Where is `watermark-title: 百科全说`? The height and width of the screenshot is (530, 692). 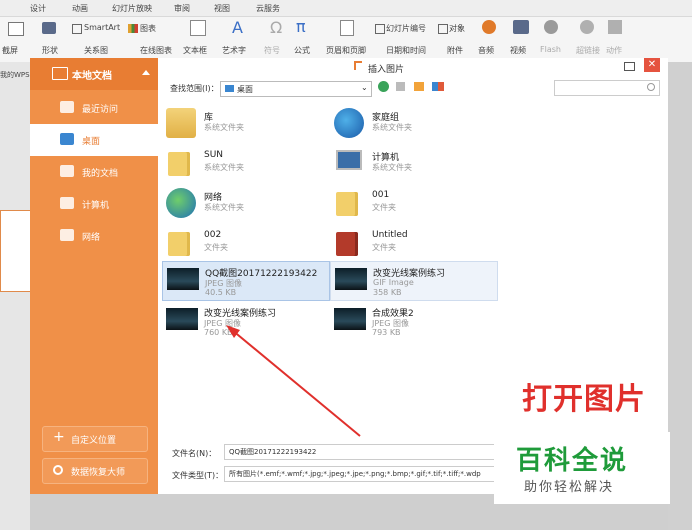
watermark-title: 百科全说 is located at coordinates (572, 461).